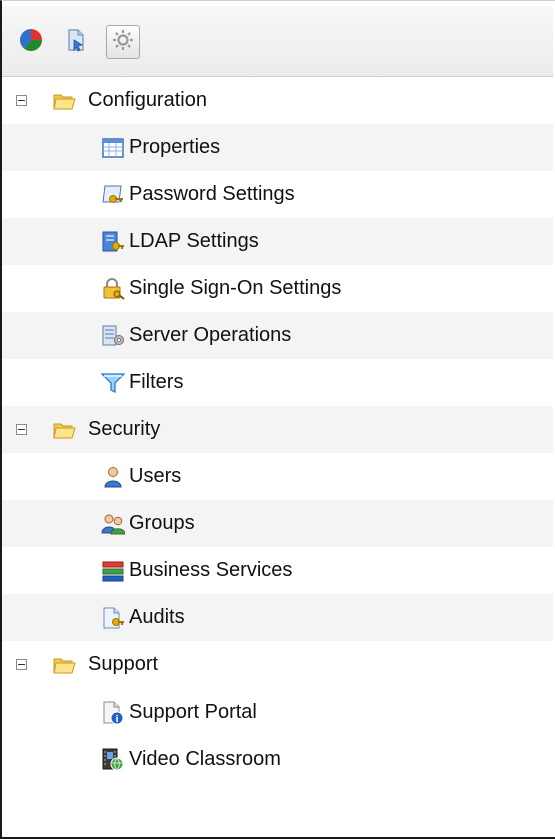 Image resolution: width=555 pixels, height=839 pixels. I want to click on tree-item-label: Support Portal, so click(193, 712).